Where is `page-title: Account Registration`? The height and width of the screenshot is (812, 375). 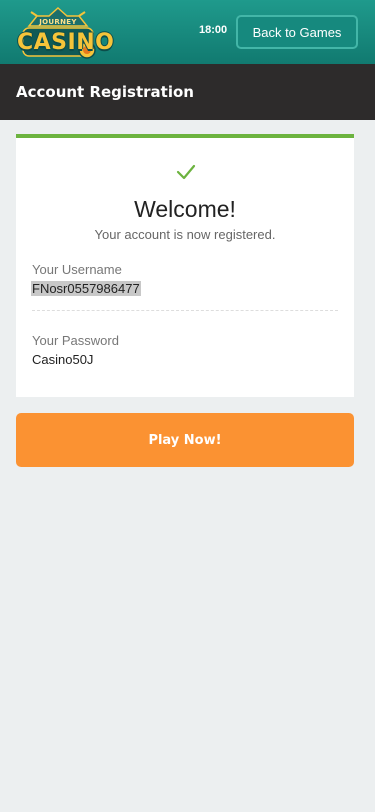 page-title: Account Registration is located at coordinates (105, 92).